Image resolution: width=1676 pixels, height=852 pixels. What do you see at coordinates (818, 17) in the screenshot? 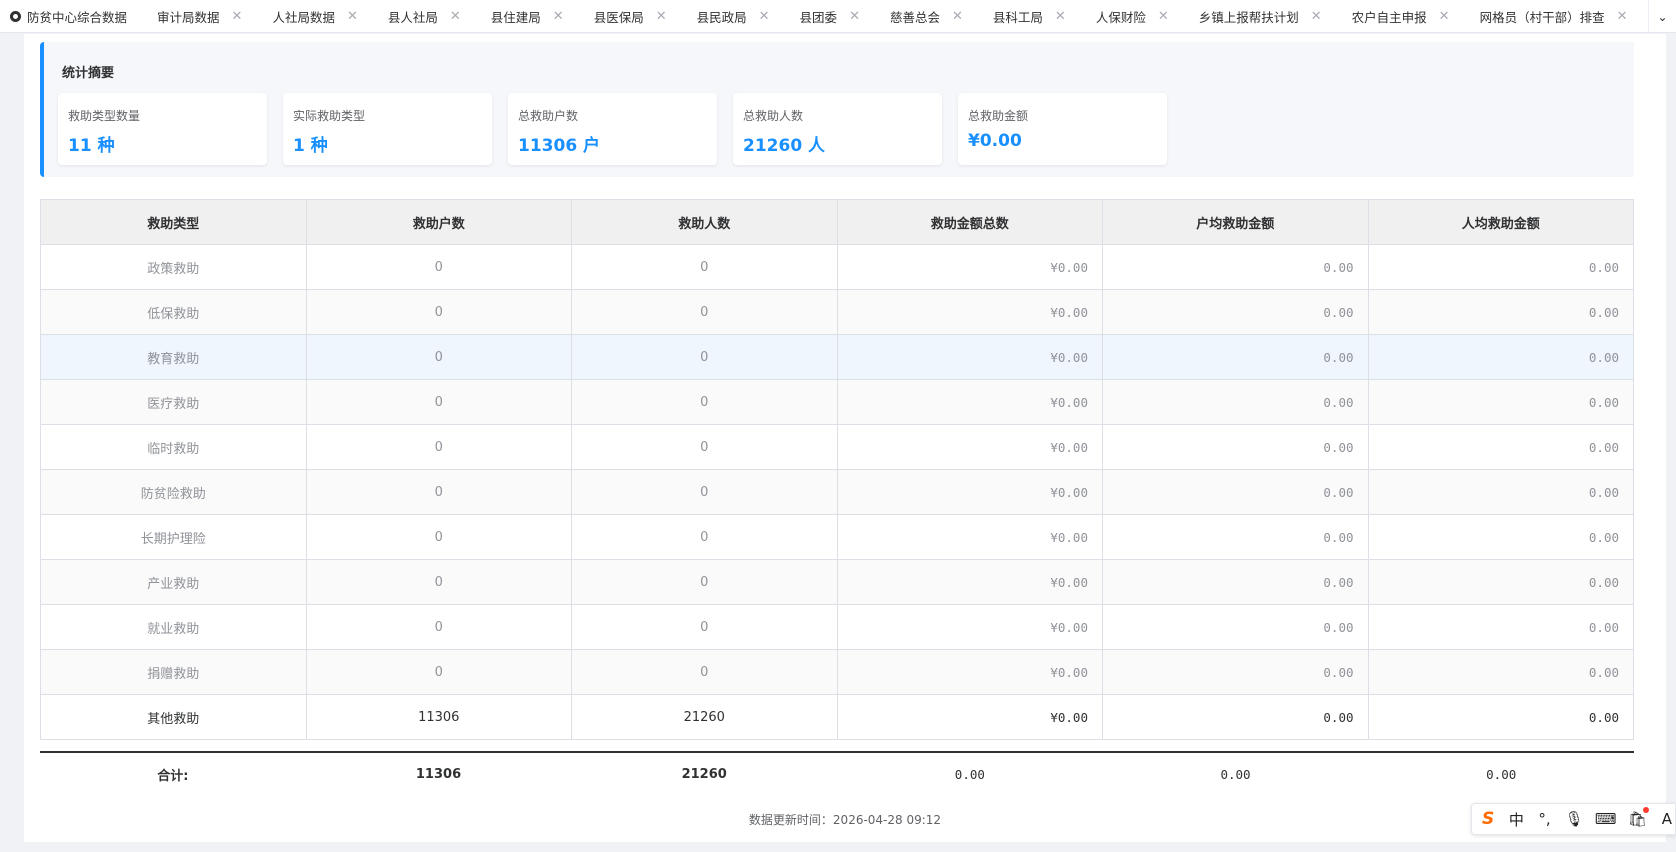
I see `tab-label: 县团委` at bounding box center [818, 17].